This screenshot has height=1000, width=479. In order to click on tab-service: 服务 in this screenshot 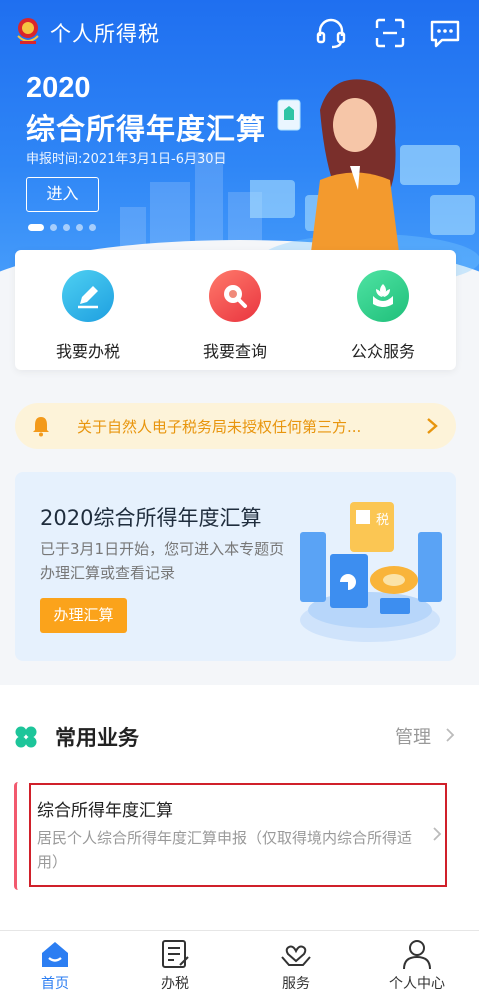, I will do `click(296, 965)`.